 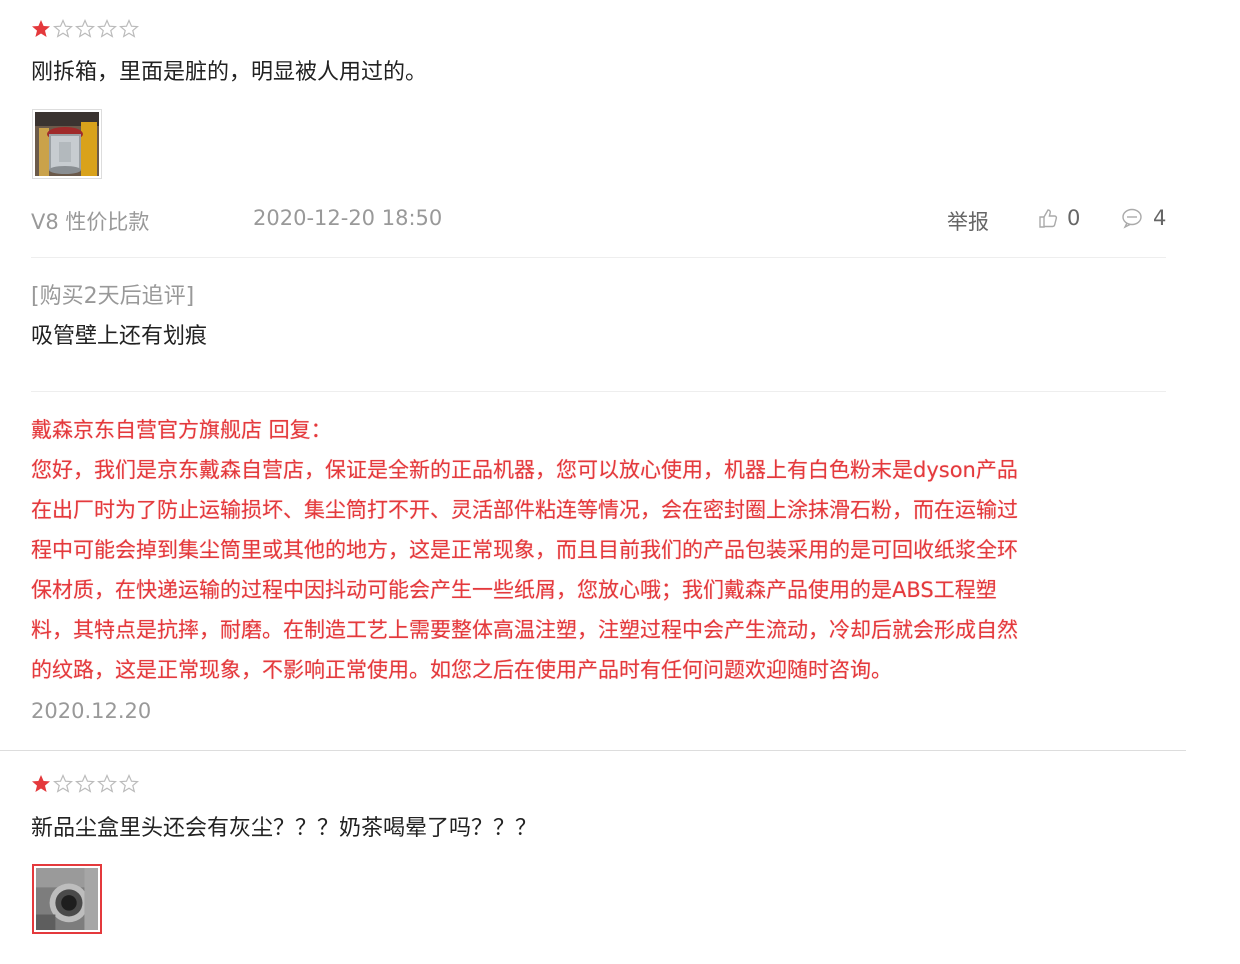 What do you see at coordinates (229, 72) in the screenshot?
I see `review-content: 刚拆箱，里面是脏的，明显被人用过的。` at bounding box center [229, 72].